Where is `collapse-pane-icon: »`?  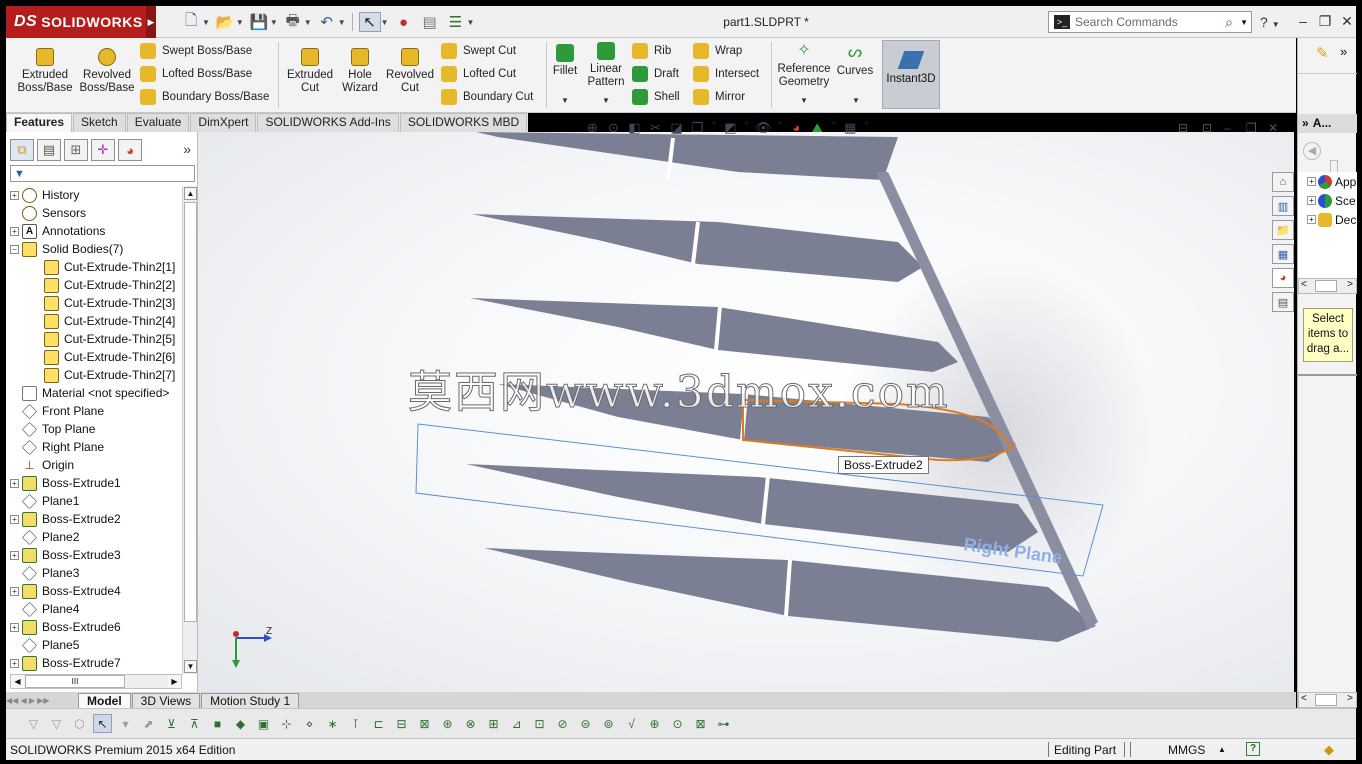
collapse-pane-icon: » is located at coordinates (1305, 123).